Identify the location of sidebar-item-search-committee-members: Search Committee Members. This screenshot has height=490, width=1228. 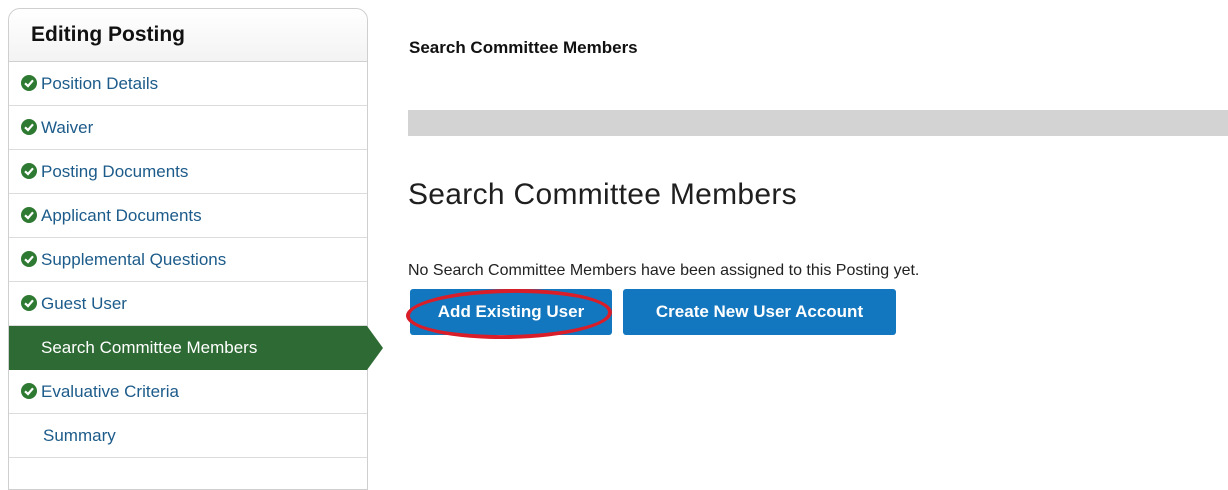
(196, 348).